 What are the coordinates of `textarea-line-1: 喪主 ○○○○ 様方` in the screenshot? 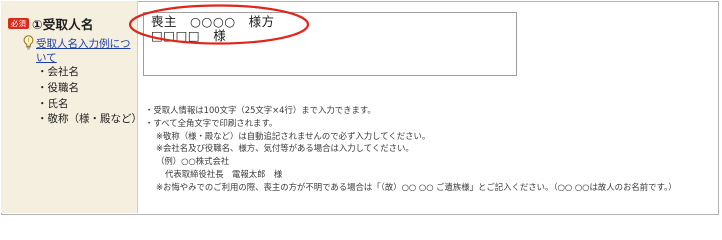 It's located at (213, 21).